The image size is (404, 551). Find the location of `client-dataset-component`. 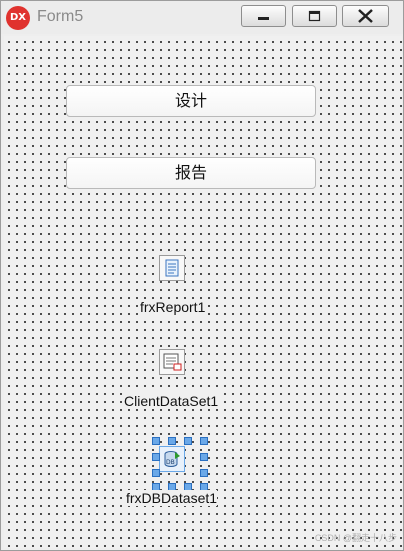

client-dataset-component is located at coordinates (172, 362).